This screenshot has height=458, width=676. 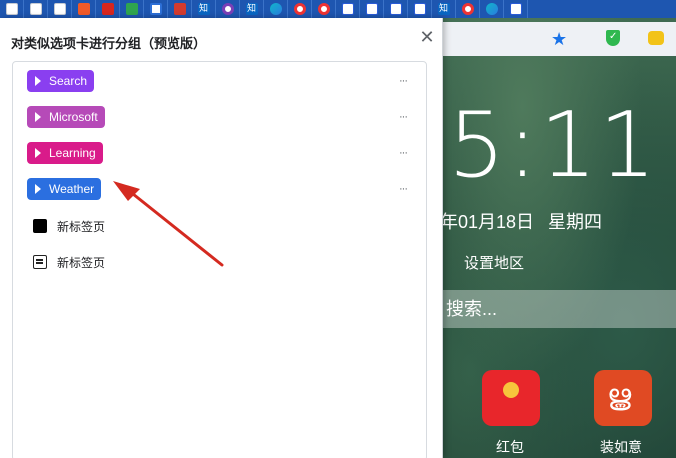 I want to click on shield-icon, so click(x=613, y=38).